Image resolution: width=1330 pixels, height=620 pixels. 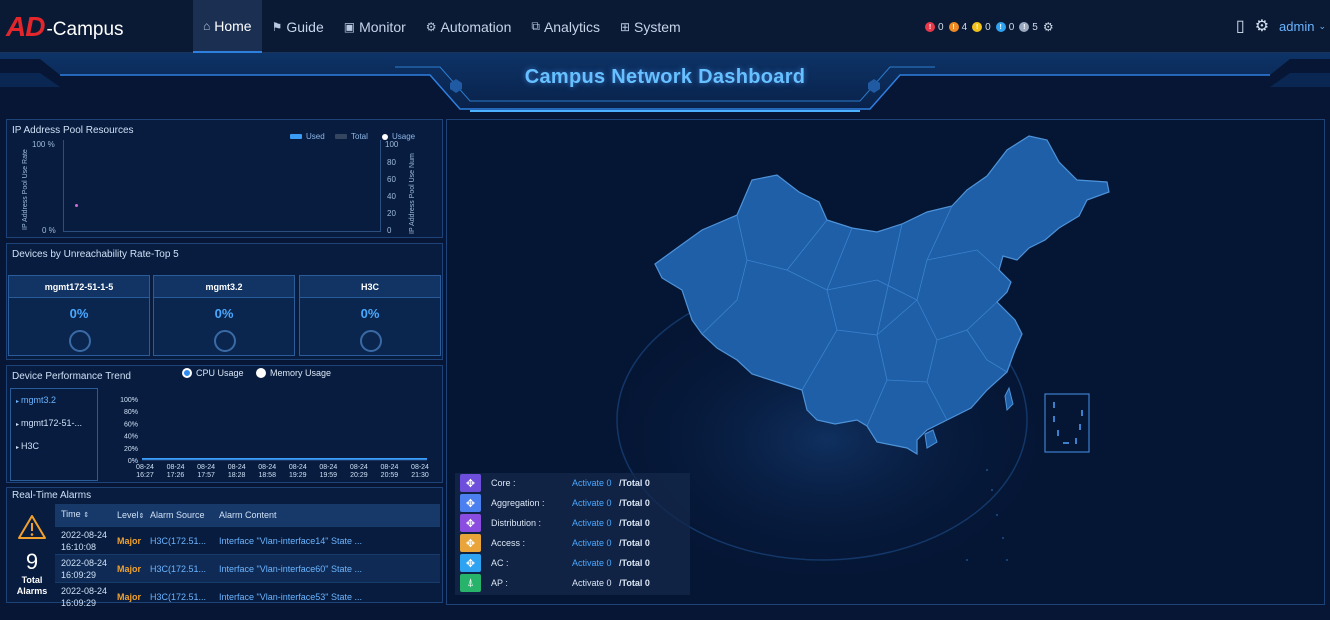 I want to click on device-list-label: mgmt3.2, so click(x=39, y=400).